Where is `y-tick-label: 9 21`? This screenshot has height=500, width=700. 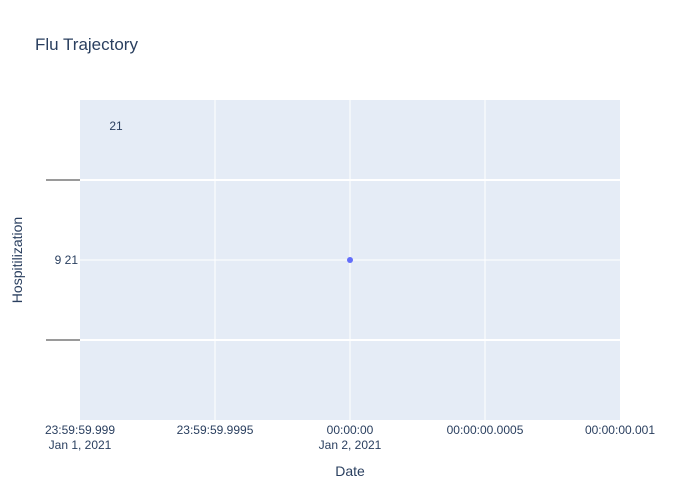 y-tick-label: 9 21 is located at coordinates (67, 260).